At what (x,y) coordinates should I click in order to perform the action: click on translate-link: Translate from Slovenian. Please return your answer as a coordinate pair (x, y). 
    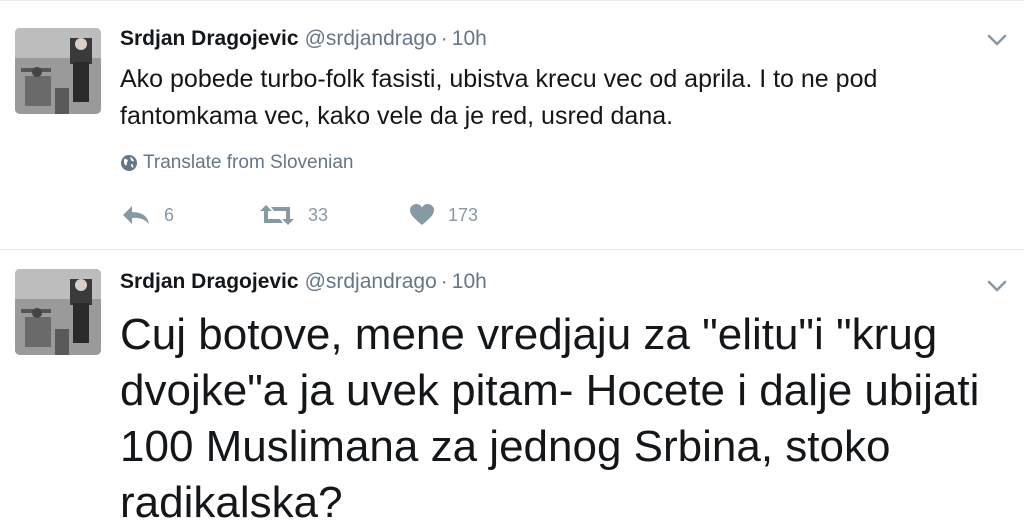
    Looking at the image, I should click on (237, 163).